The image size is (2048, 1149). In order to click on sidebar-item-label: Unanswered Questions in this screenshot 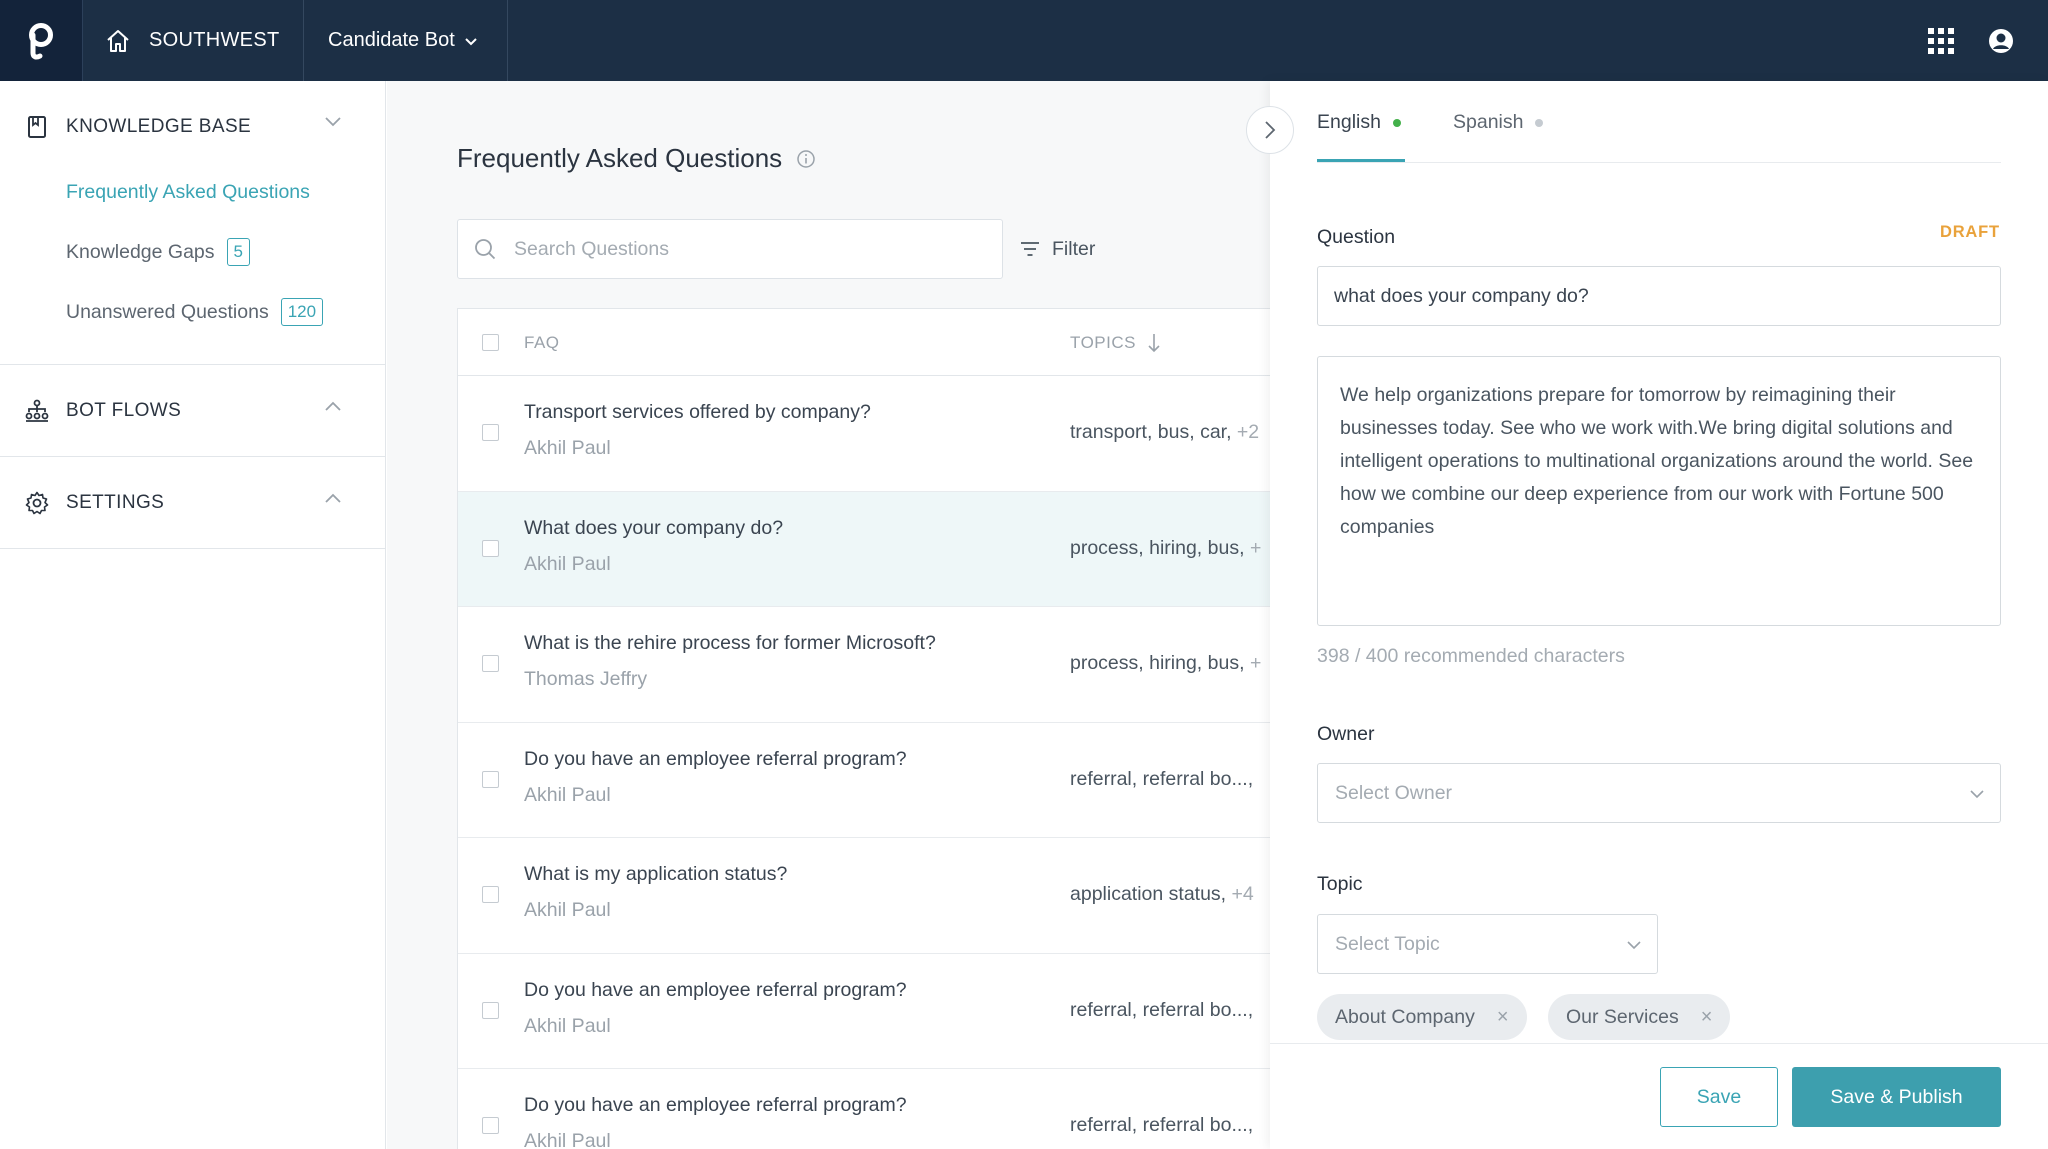, I will do `click(167, 311)`.